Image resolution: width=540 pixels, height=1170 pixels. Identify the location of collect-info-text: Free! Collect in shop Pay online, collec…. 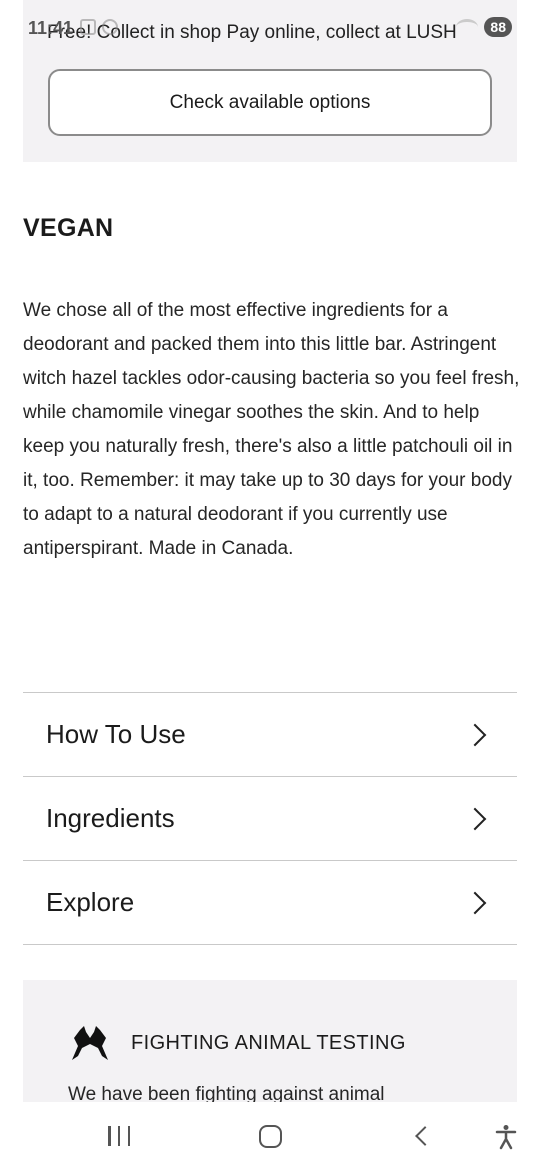
(252, 32).